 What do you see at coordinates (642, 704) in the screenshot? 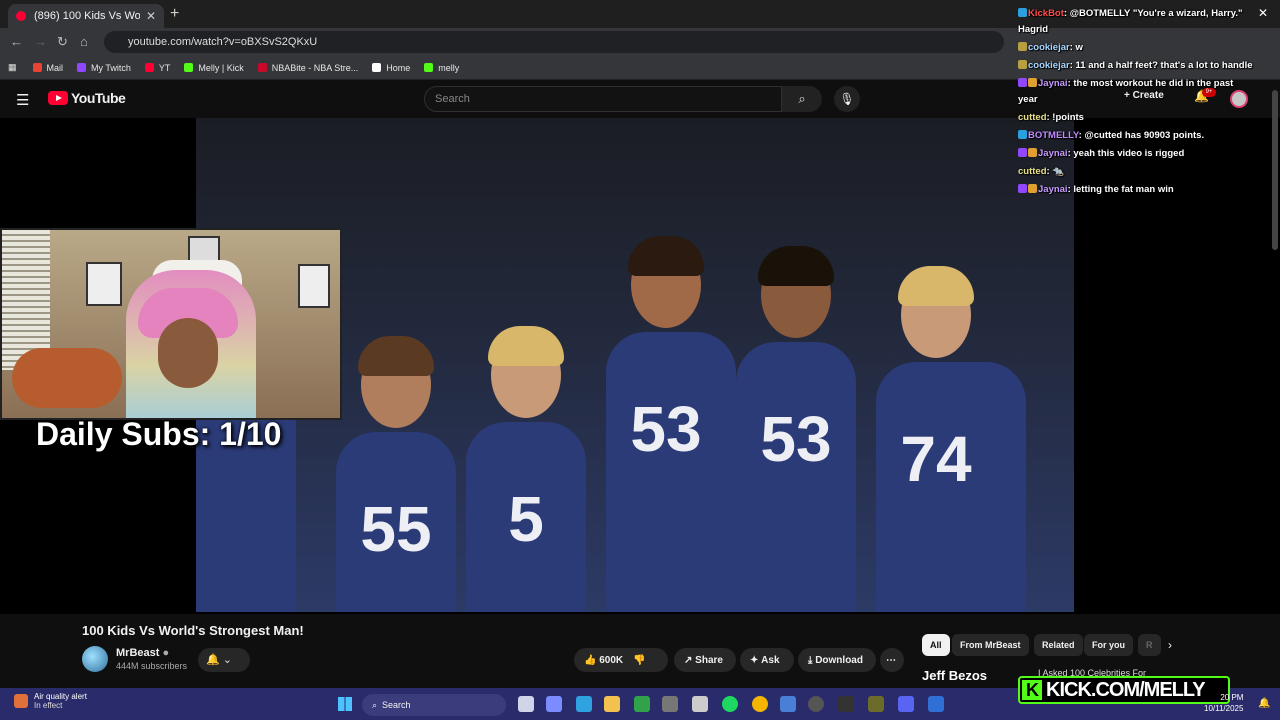
I see `xbox-icon` at bounding box center [642, 704].